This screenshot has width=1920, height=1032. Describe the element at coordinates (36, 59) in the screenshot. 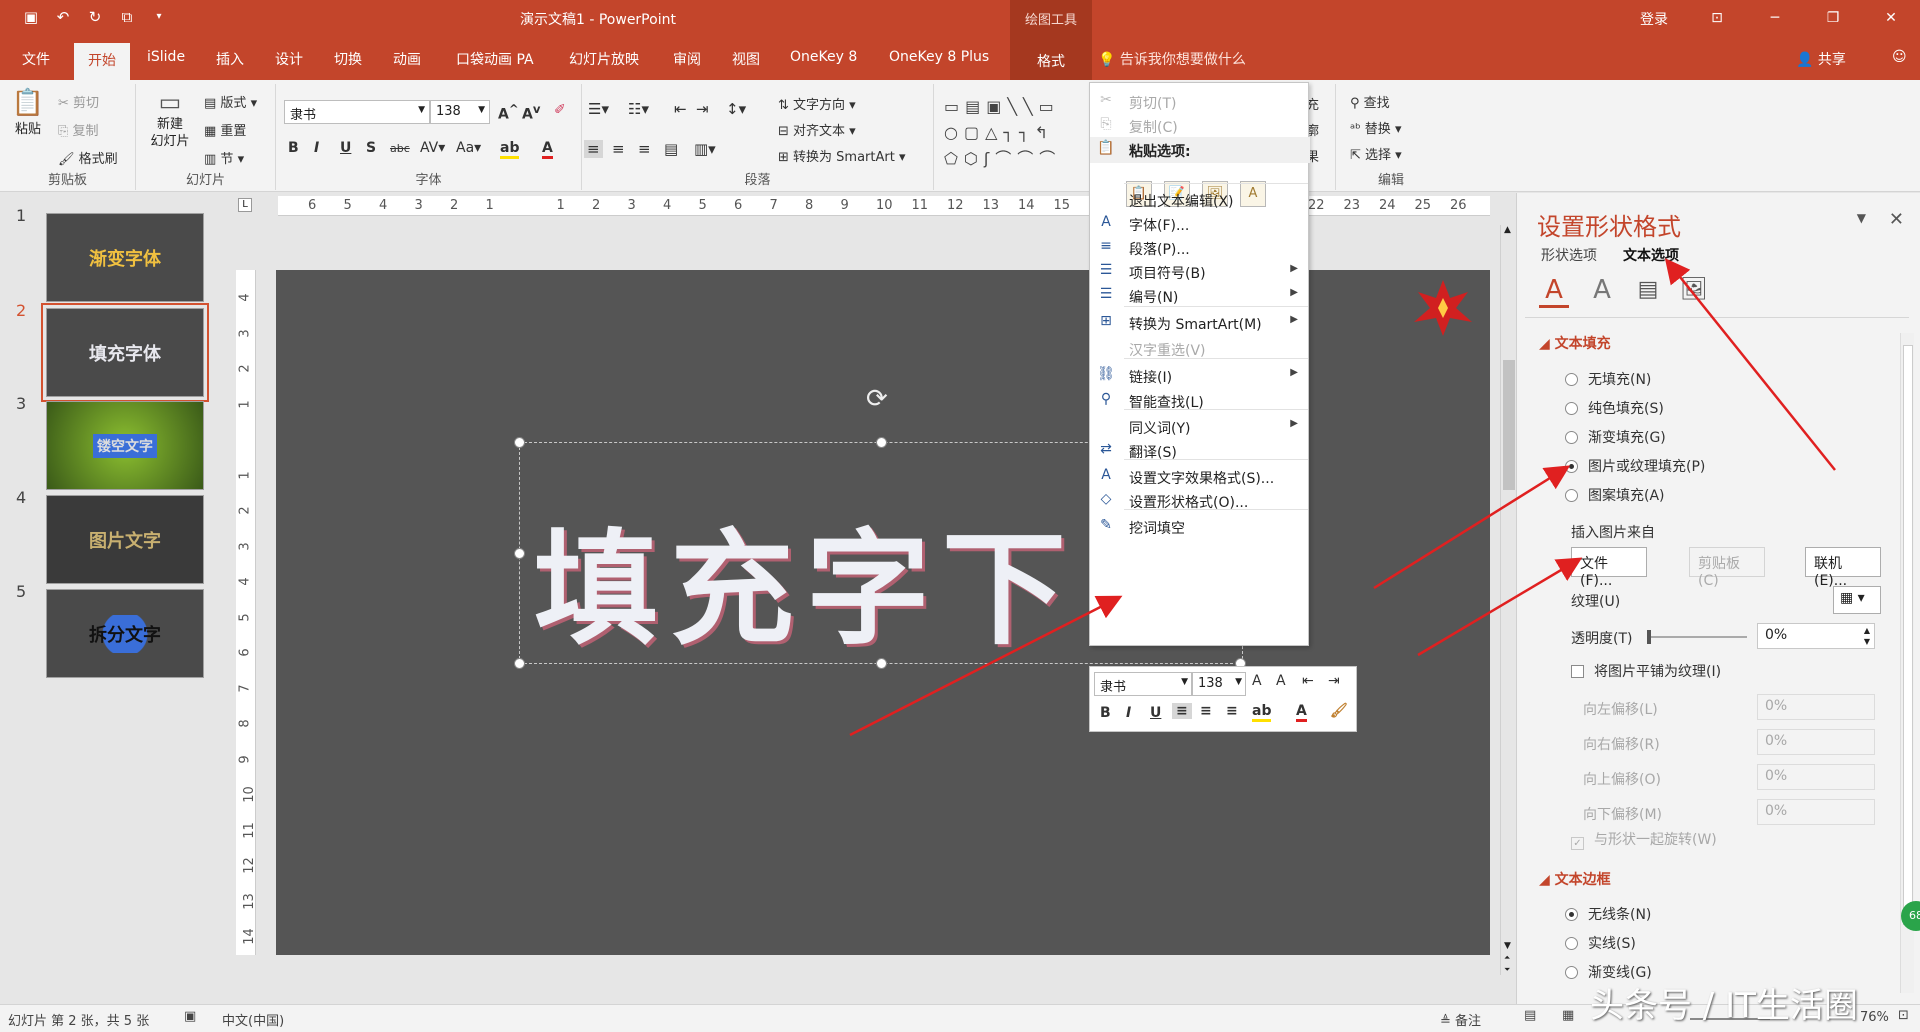

I see `tab-file: 文件` at that location.